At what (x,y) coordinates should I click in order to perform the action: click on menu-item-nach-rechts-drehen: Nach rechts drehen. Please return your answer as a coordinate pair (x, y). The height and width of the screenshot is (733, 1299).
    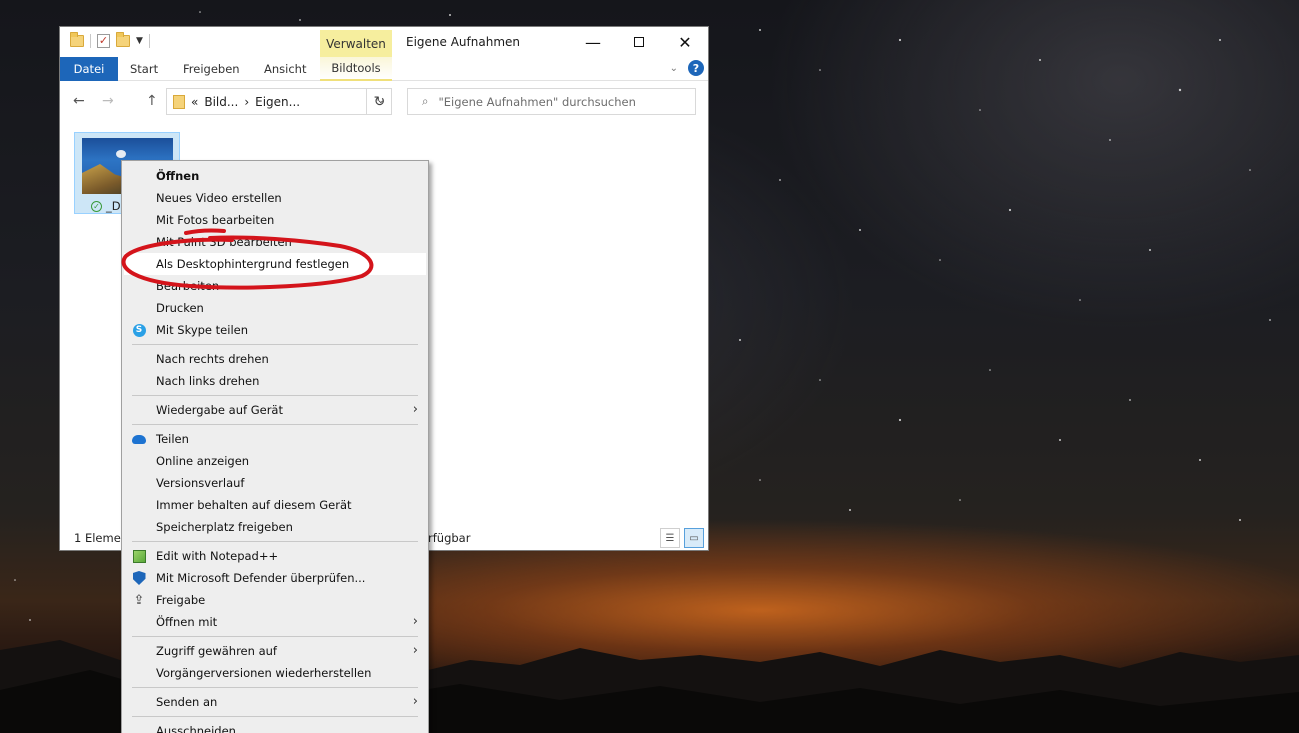
    Looking at the image, I should click on (275, 359).